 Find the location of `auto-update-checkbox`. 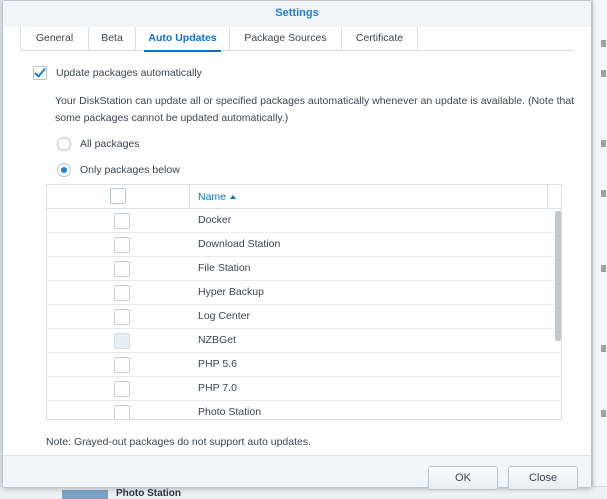

auto-update-checkbox is located at coordinates (40, 72).